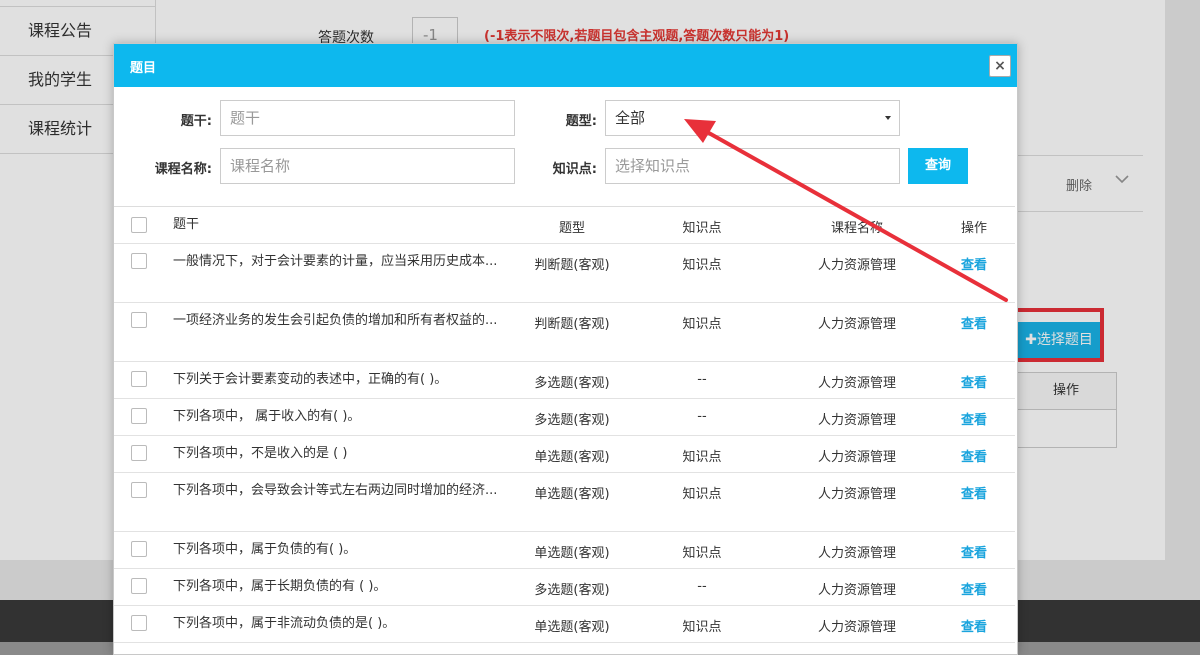  I want to click on course-name-input: 课程名称, so click(367, 166).